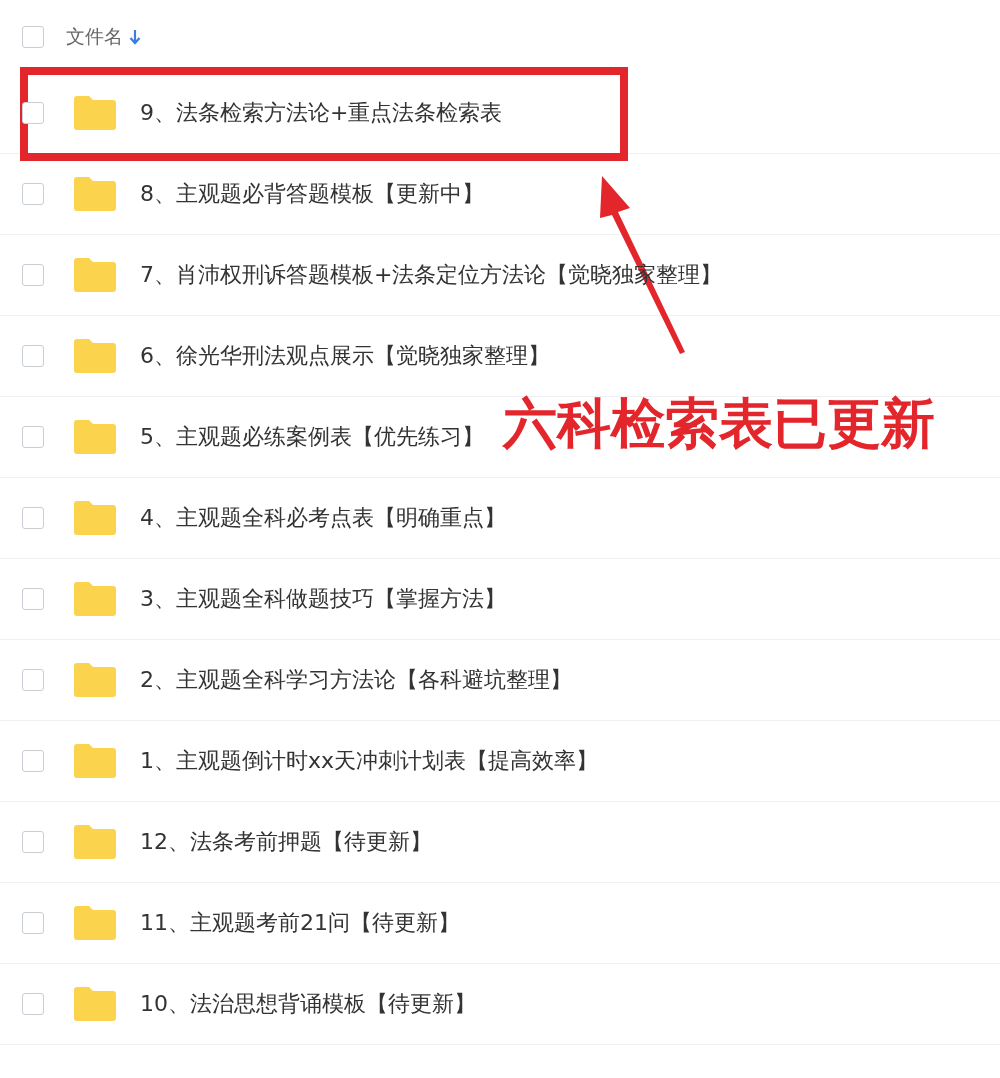 This screenshot has width=1000, height=1078. Describe the element at coordinates (356, 680) in the screenshot. I see `file-name: 2、主观题全科学习方法论【各科避坑整理】` at that location.